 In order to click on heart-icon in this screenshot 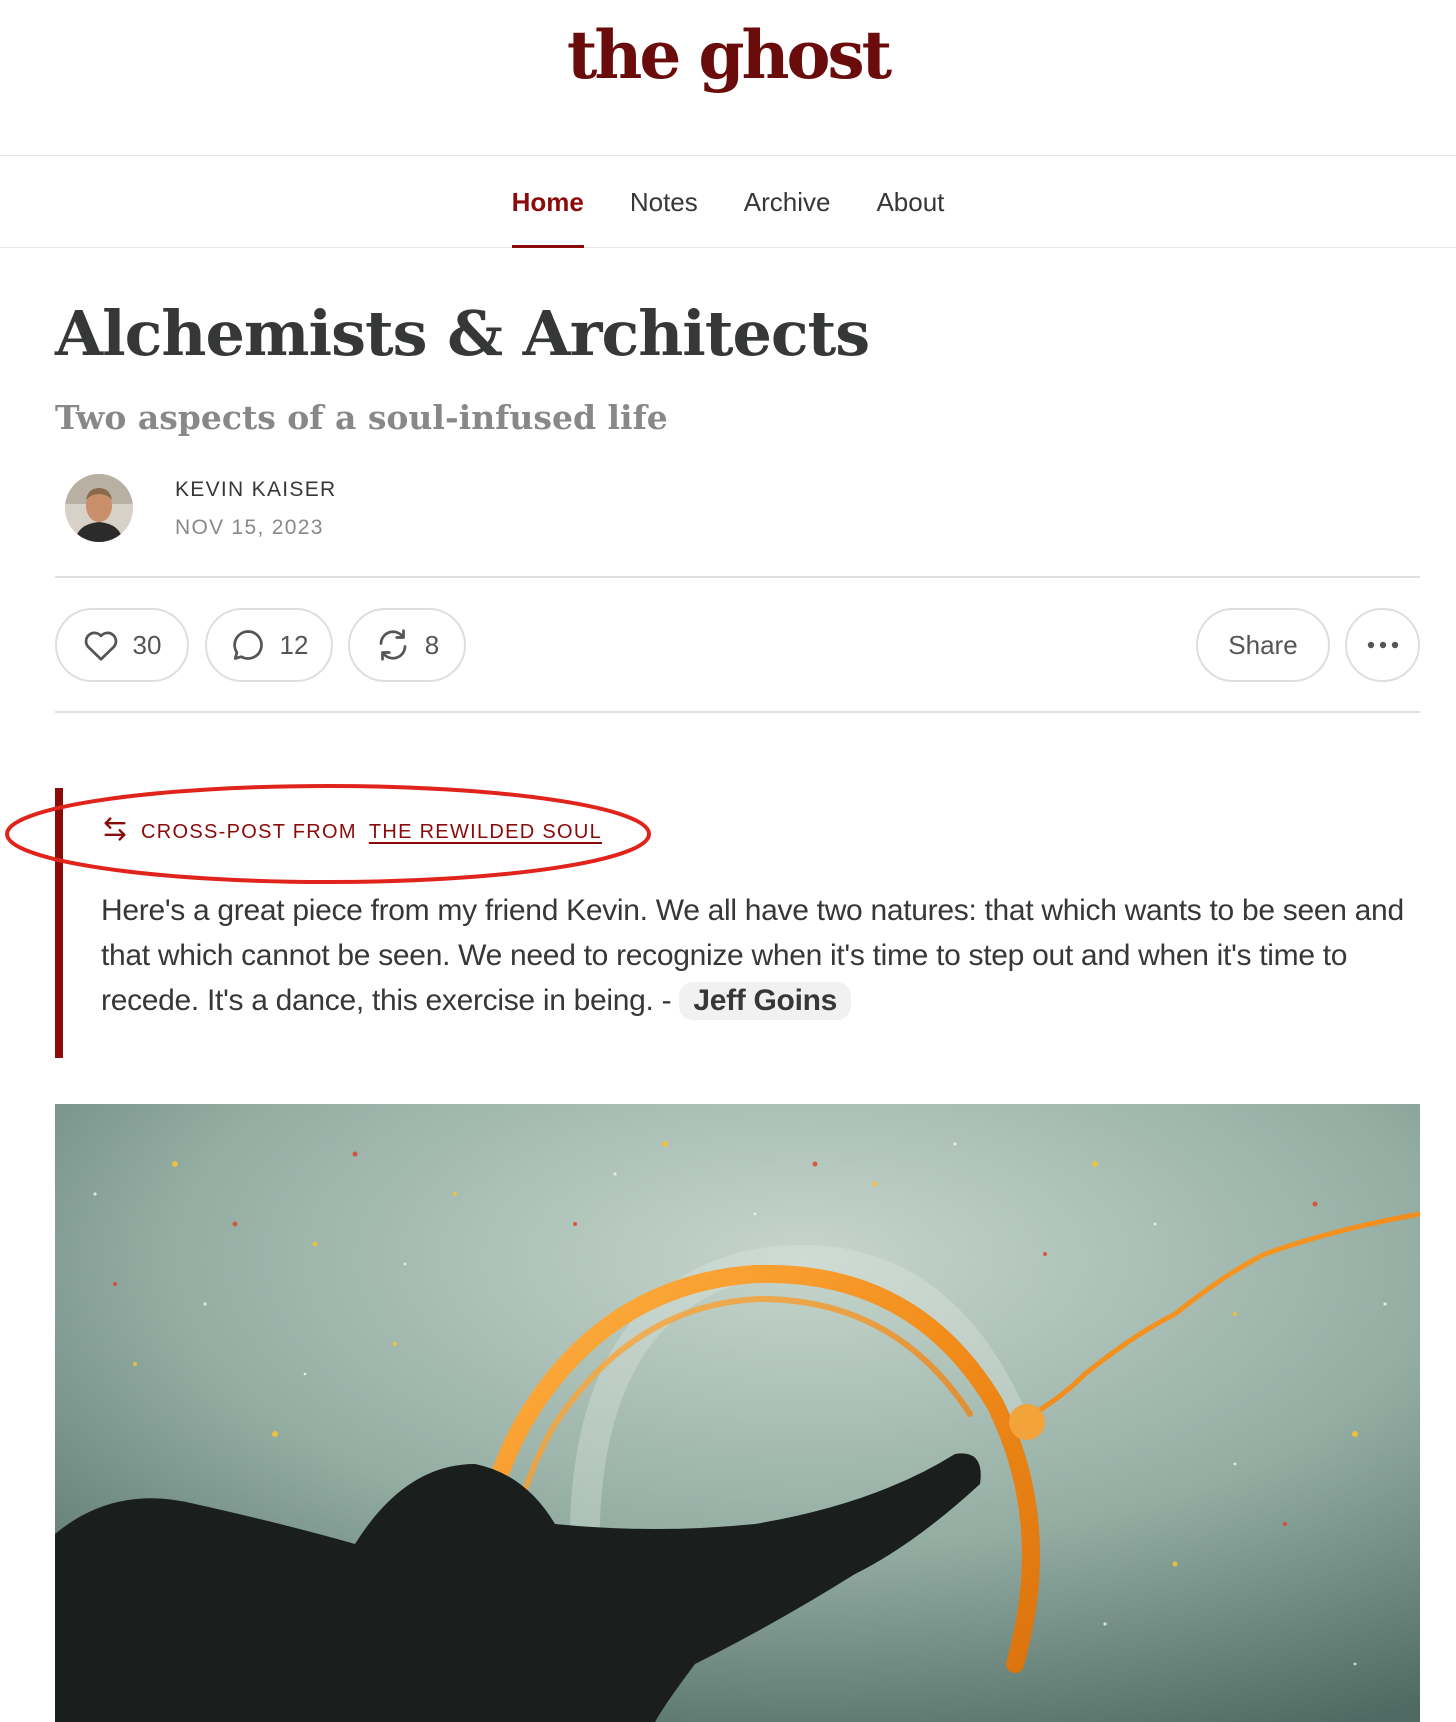, I will do `click(101, 645)`.